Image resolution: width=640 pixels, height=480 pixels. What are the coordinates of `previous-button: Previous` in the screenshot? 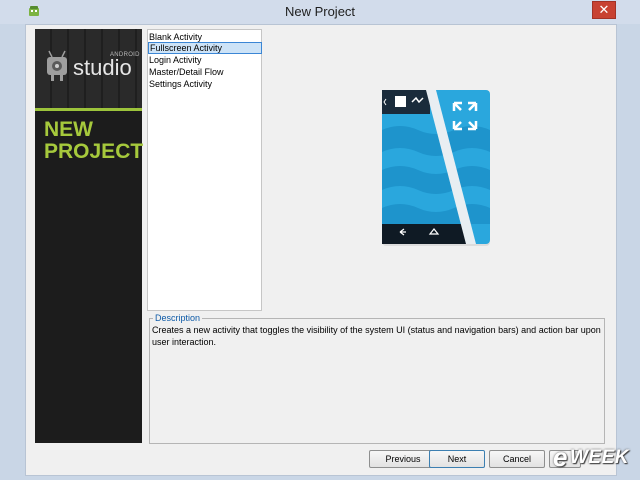 It's located at (403, 459).